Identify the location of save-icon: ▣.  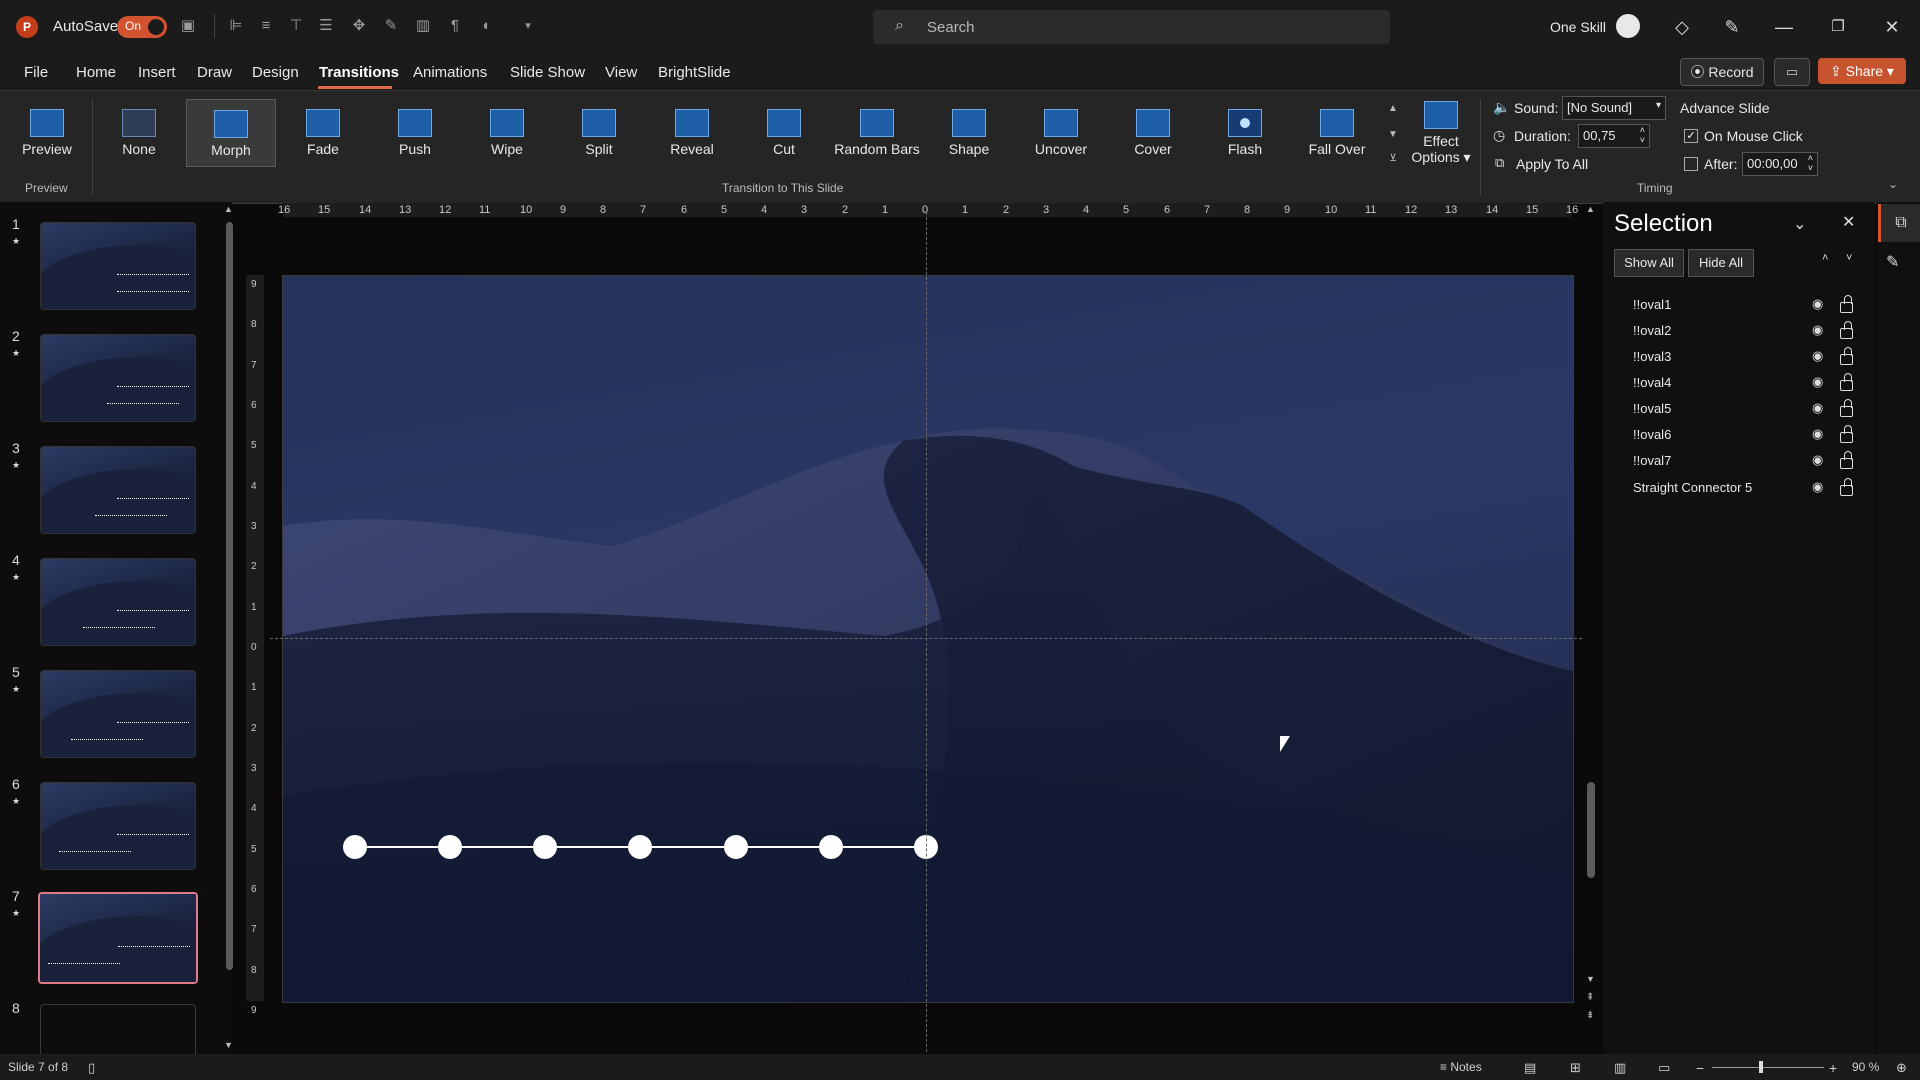
(188, 26).